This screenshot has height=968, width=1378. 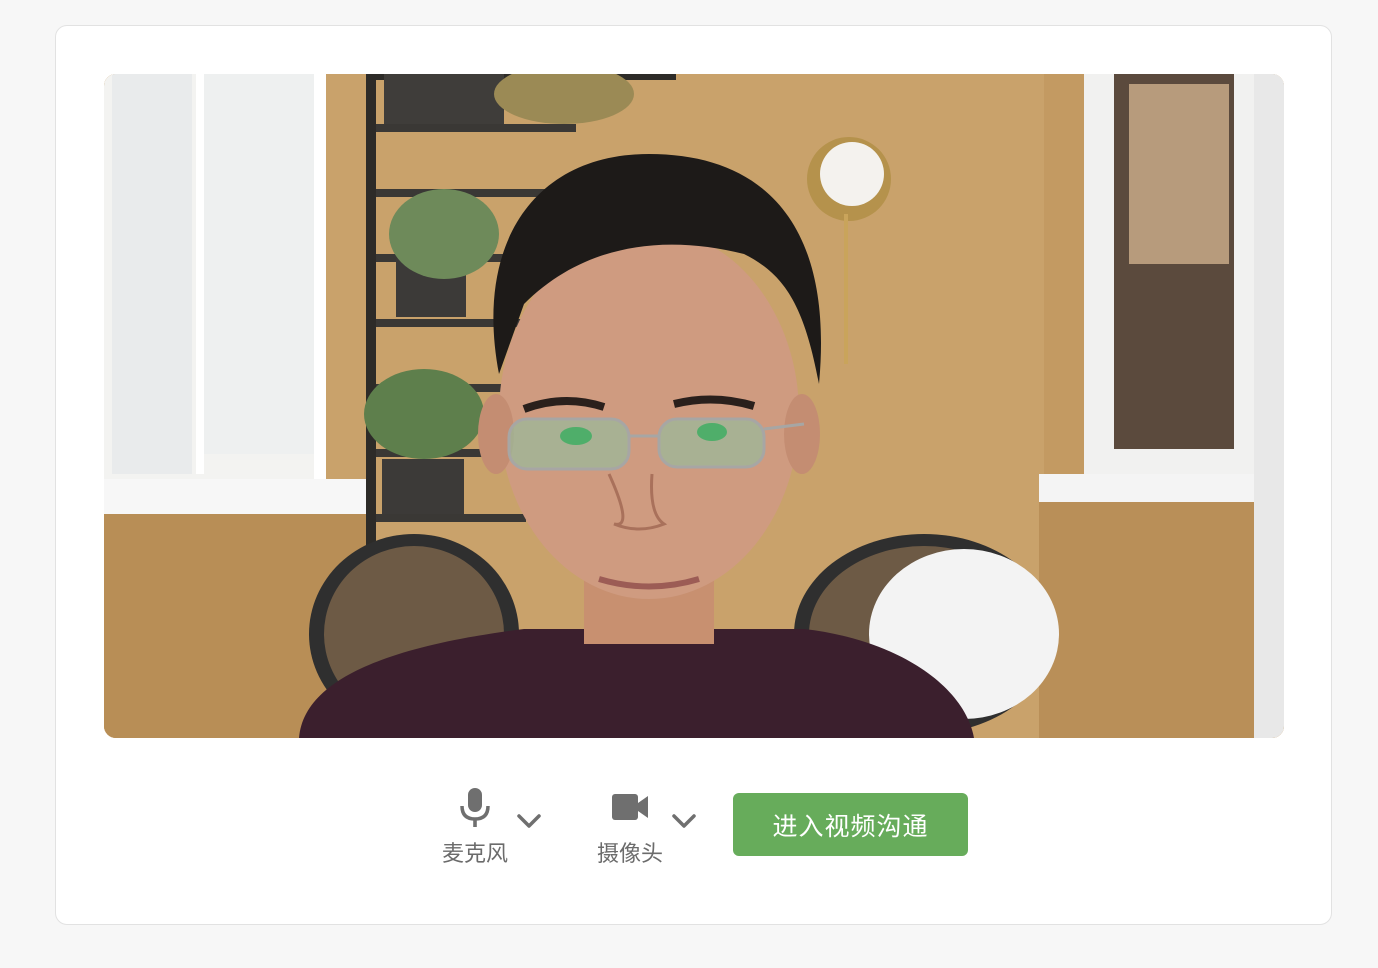 I want to click on device-controls: 麦克风 摄像头 进入视频沟通, so click(x=693, y=826).